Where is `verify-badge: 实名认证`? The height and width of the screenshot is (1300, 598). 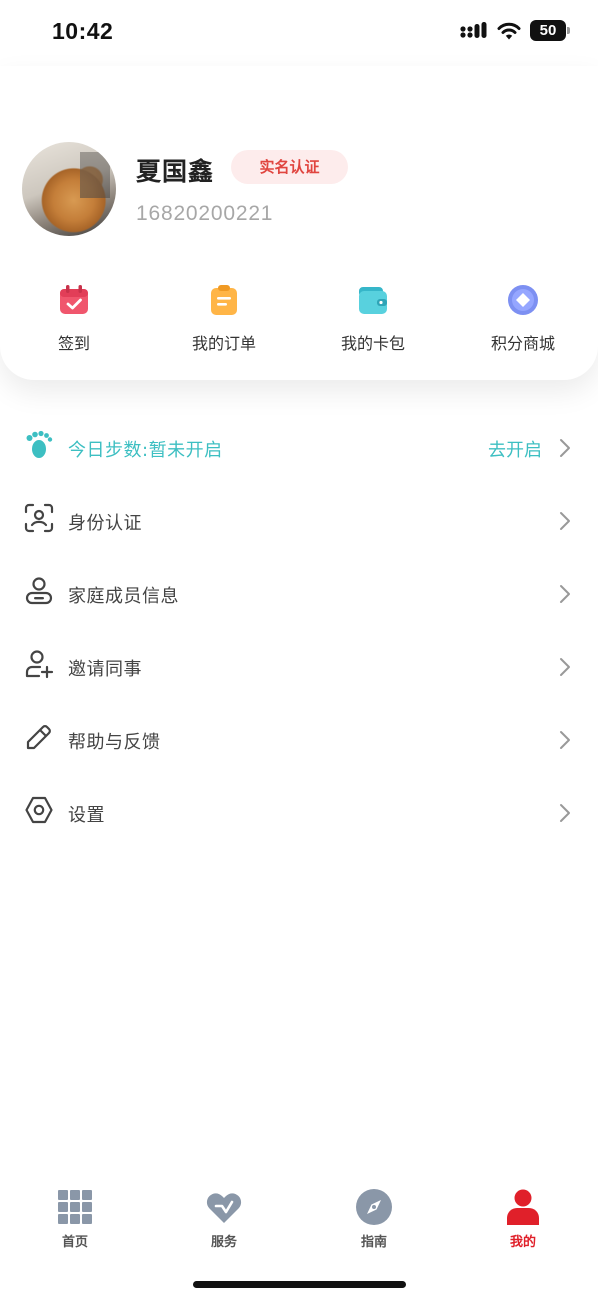
verify-badge: 实名认证 is located at coordinates (289, 167).